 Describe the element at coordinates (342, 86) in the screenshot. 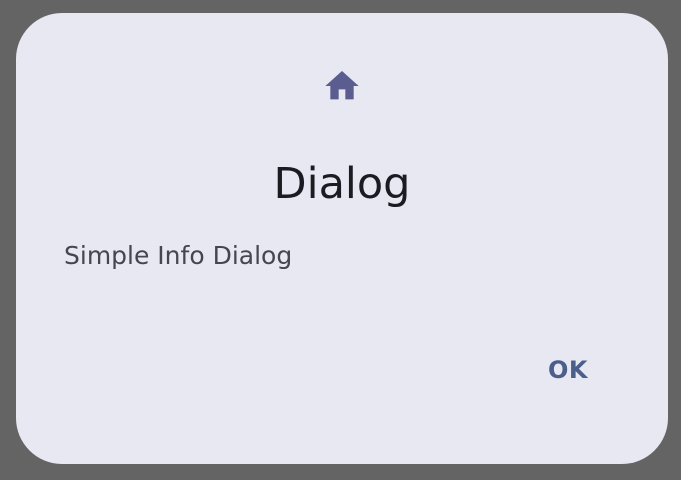

I see `home-icon` at that location.